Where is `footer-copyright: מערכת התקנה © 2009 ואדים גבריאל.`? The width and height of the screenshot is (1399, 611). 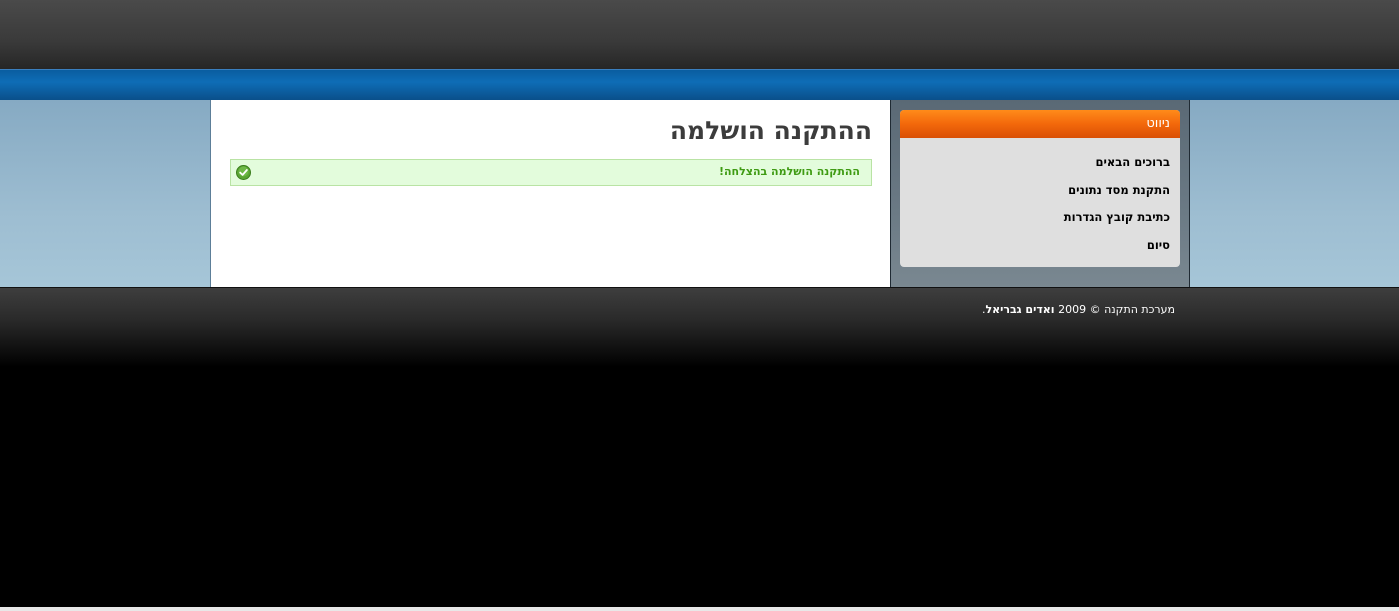 footer-copyright: מערכת התקנה © 2009 ואדים גבריאל. is located at coordinates (1078, 309).